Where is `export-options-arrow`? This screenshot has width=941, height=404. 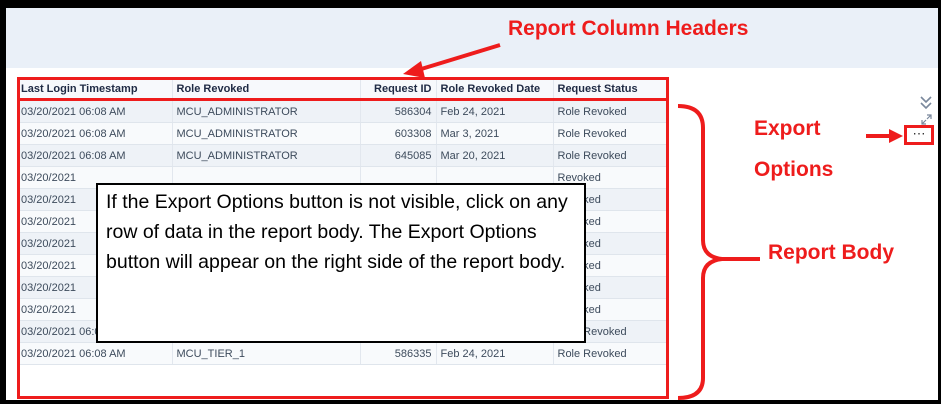
export-options-arrow is located at coordinates (884, 136).